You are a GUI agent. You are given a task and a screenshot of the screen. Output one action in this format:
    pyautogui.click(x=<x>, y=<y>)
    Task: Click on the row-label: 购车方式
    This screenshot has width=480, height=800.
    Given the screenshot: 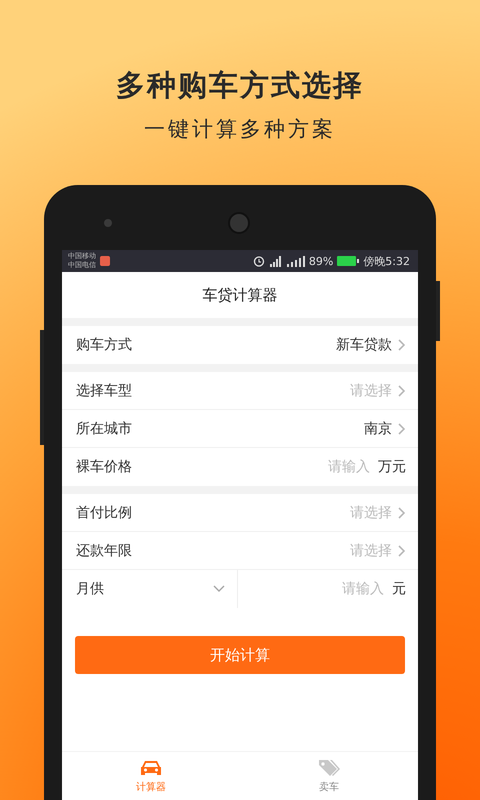 What is the action you would take?
    pyautogui.click(x=104, y=345)
    